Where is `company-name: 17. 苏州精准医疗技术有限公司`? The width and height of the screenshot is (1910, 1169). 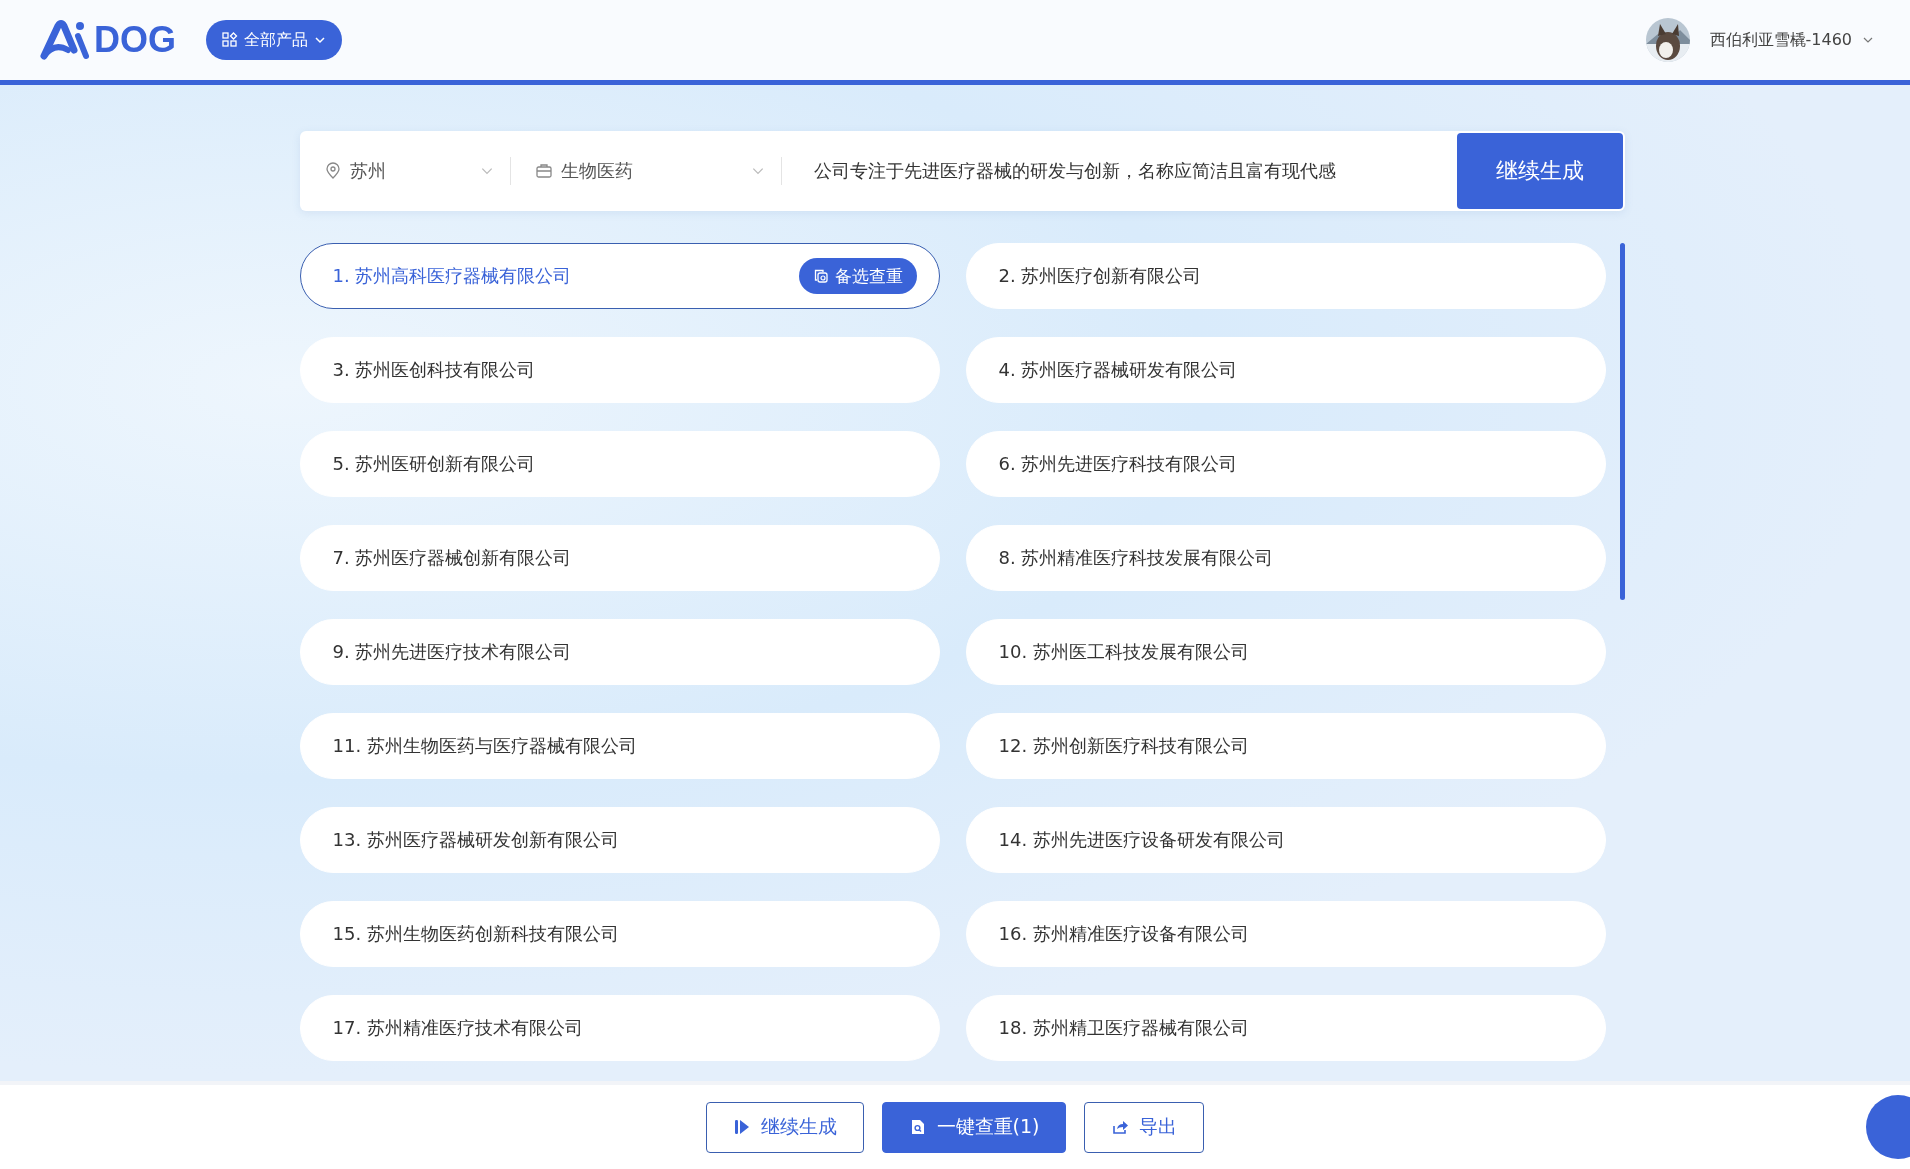
company-name: 17. 苏州精准医疗技术有限公司 is located at coordinates (458, 1028).